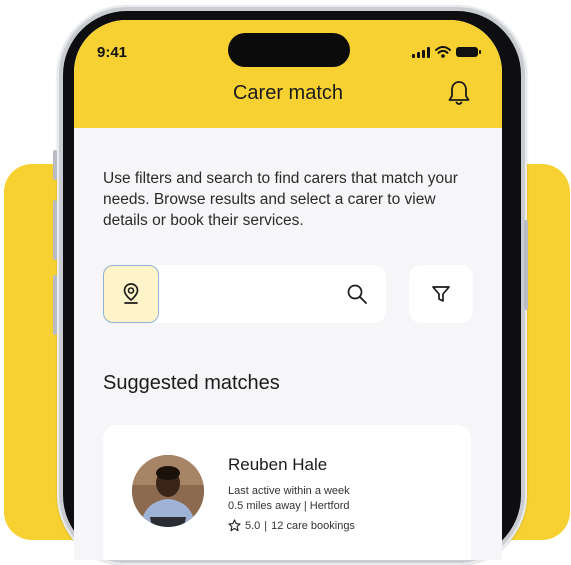 This screenshot has width=571, height=565. I want to click on search-icon, so click(357, 294).